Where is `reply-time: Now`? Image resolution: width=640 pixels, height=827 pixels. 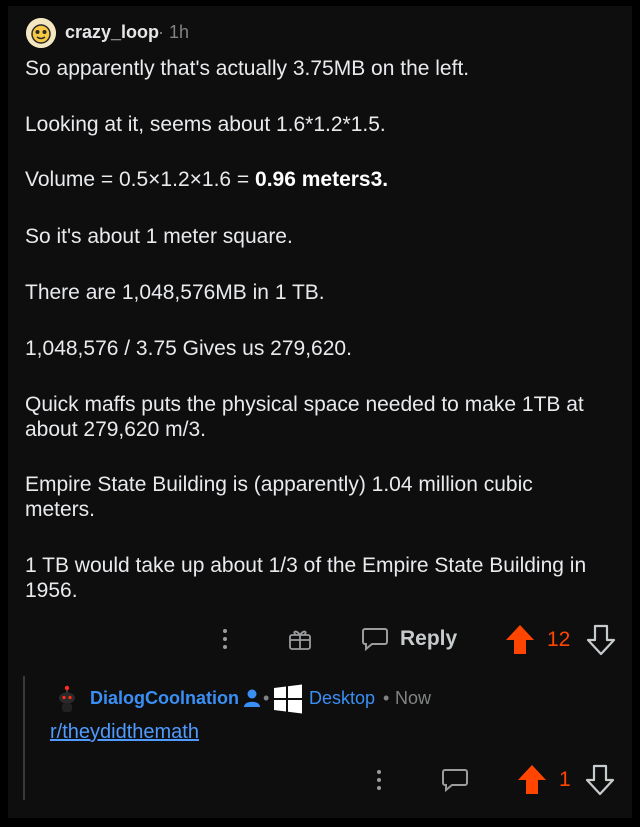
reply-time: Now is located at coordinates (413, 698).